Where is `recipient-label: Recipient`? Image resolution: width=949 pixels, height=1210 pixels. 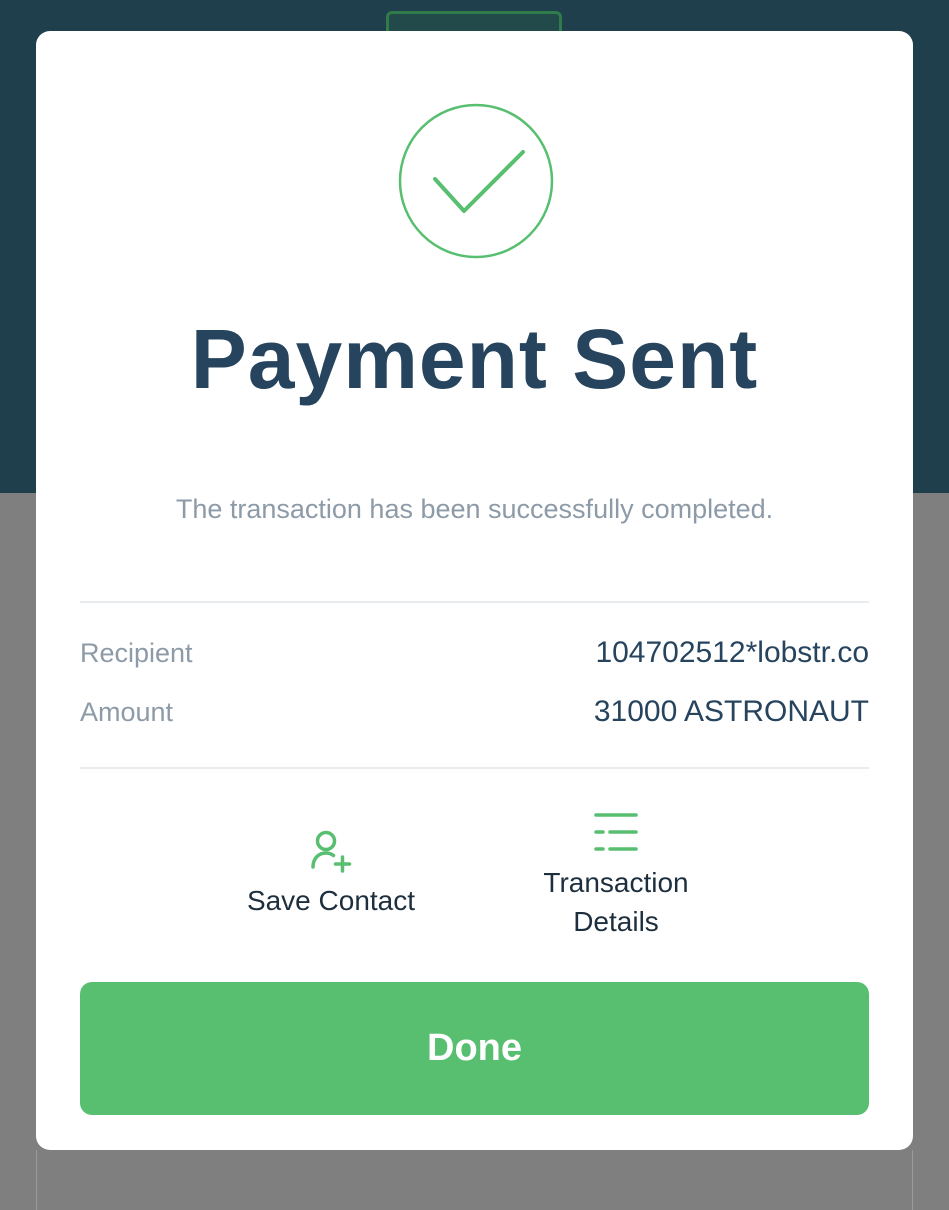
recipient-label: Recipient is located at coordinates (136, 653).